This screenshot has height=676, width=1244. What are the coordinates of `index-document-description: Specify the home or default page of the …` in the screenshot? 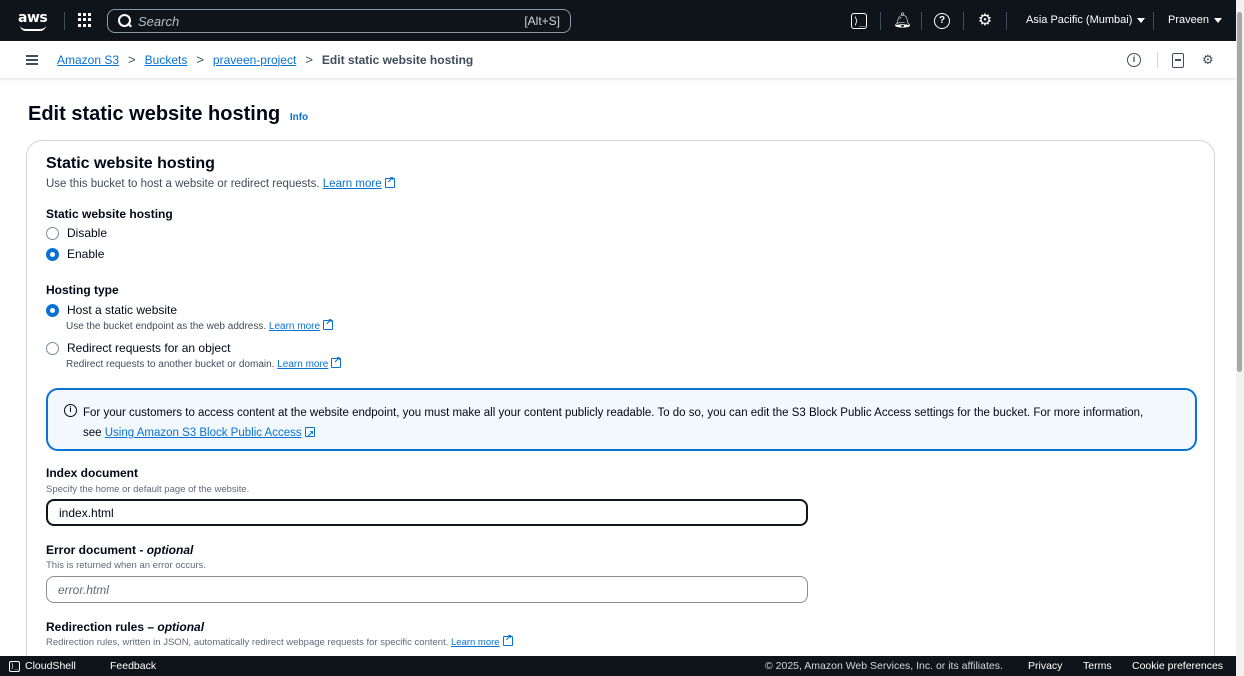 It's located at (148, 489).